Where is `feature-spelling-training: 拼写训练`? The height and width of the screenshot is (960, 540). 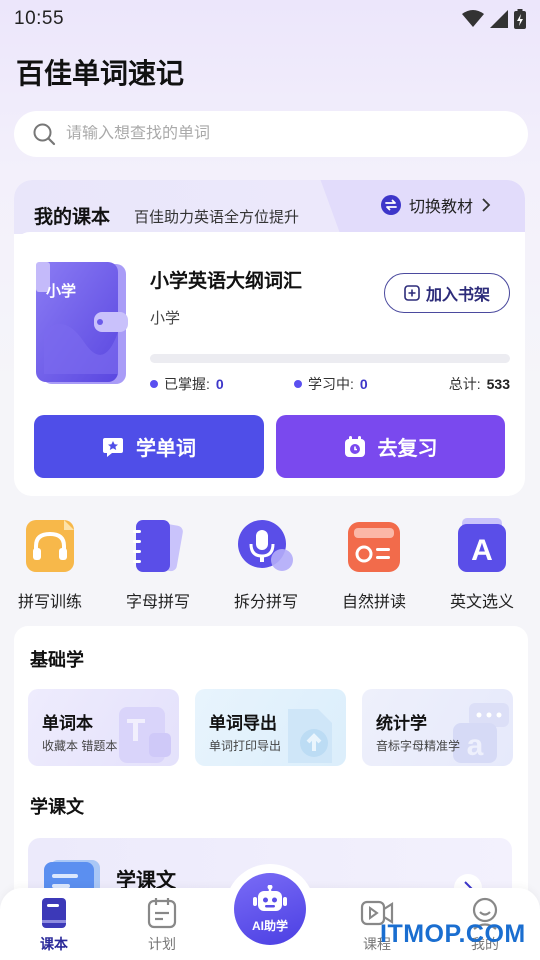
feature-spelling-training: 拼写训练 is located at coordinates (50, 565).